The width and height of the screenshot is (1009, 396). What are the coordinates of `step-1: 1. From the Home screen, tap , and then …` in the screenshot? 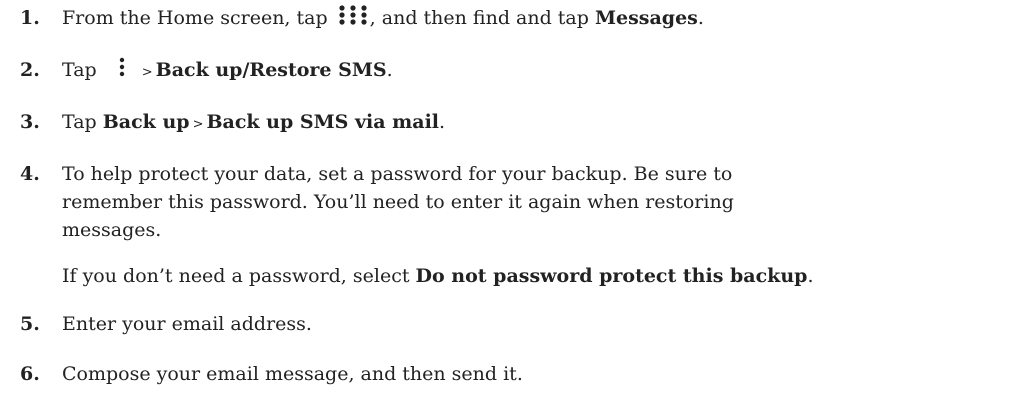 It's located at (514, 18).